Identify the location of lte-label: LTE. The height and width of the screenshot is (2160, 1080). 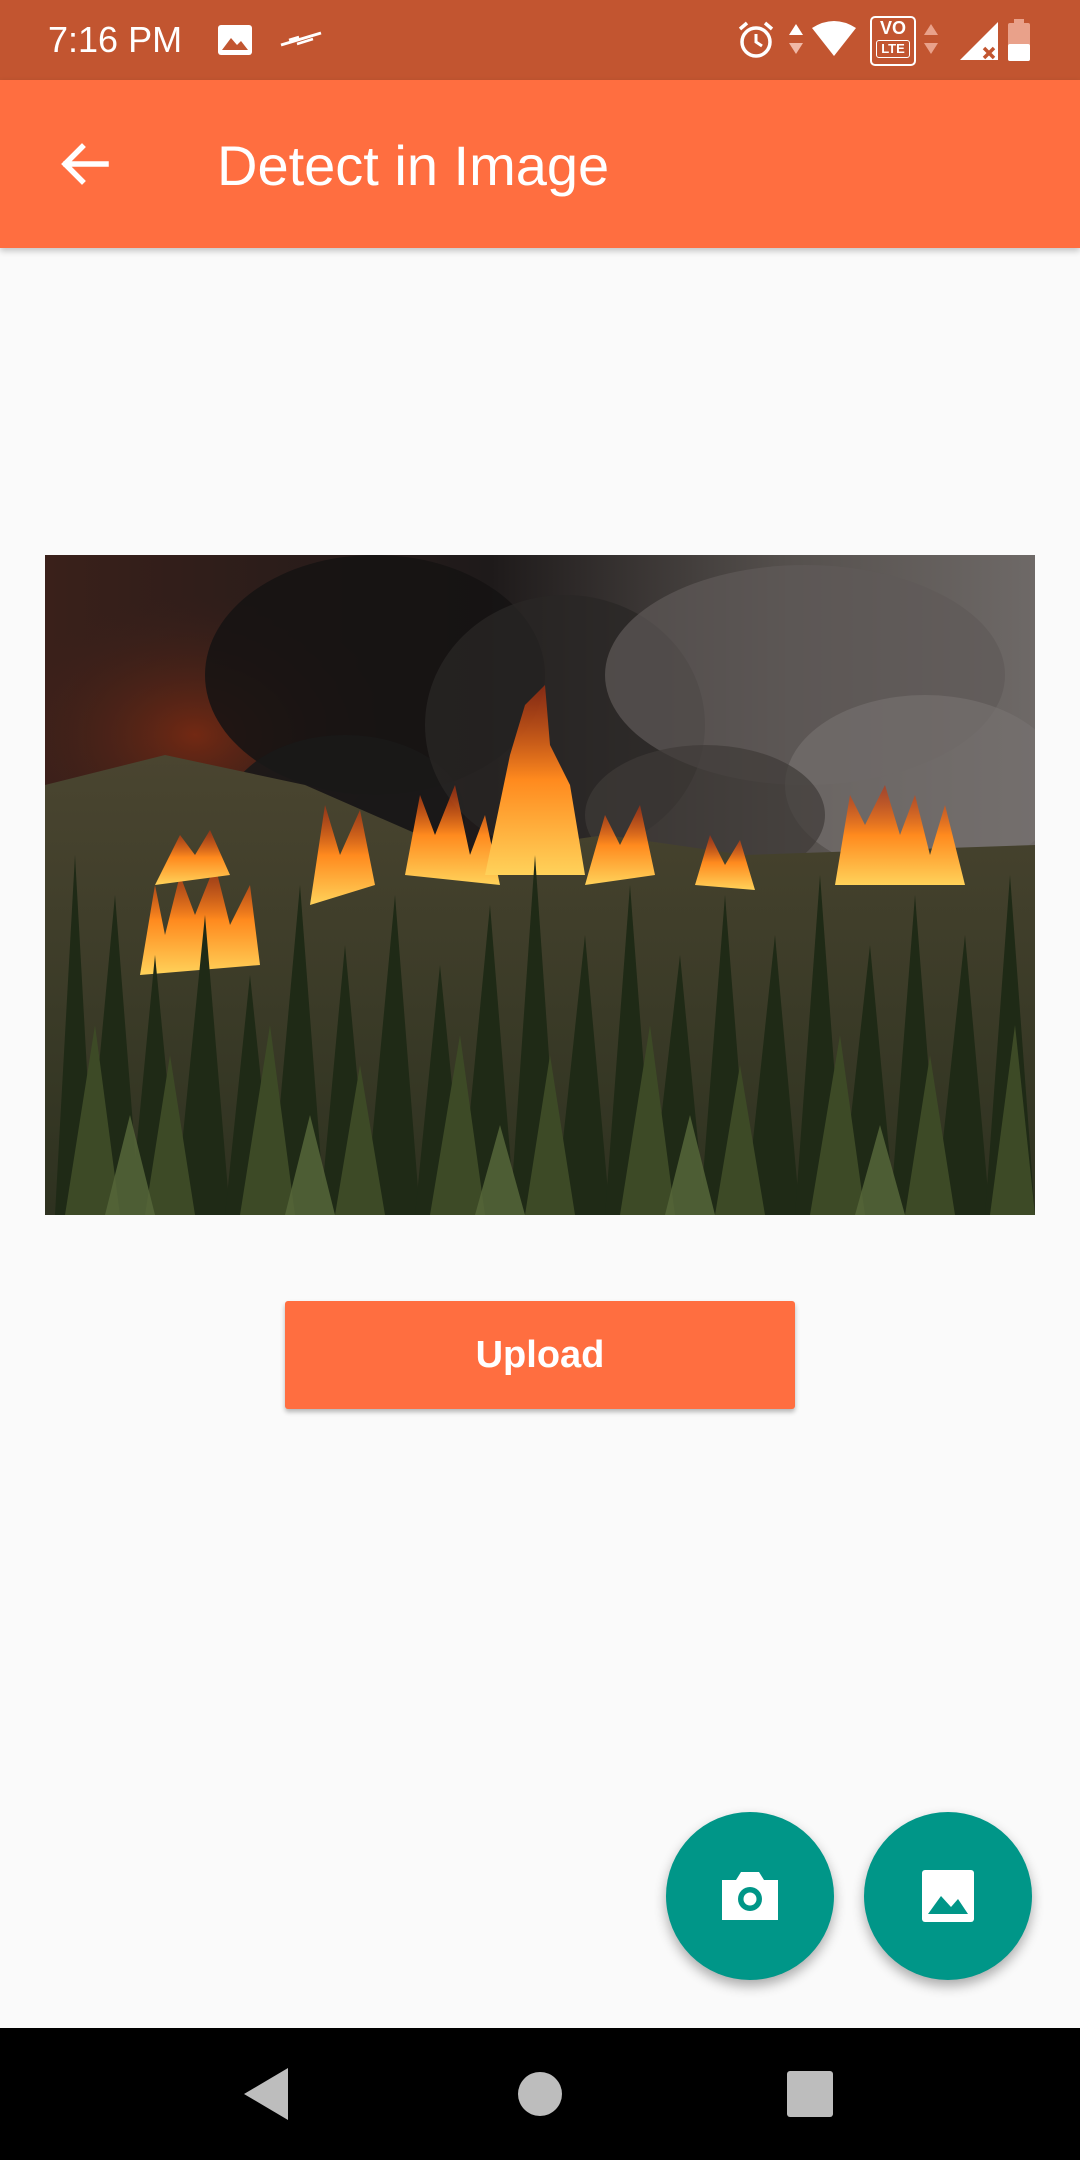
(893, 49).